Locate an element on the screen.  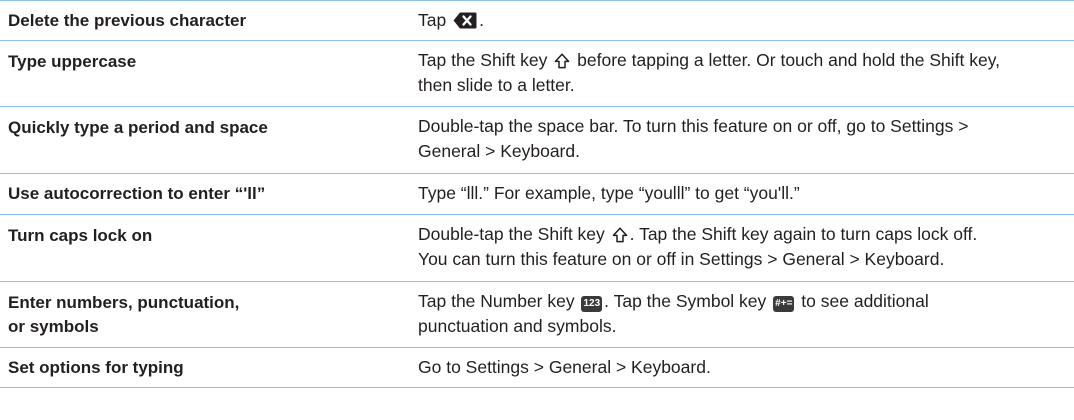
action-cell: Type uppercase is located at coordinates (209, 73).